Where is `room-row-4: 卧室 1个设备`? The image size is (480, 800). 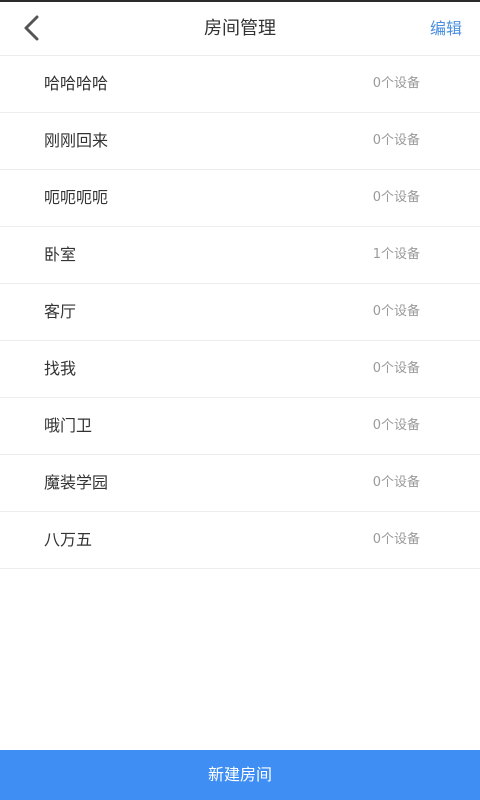
room-row-4: 卧室 1个设备 is located at coordinates (240, 255).